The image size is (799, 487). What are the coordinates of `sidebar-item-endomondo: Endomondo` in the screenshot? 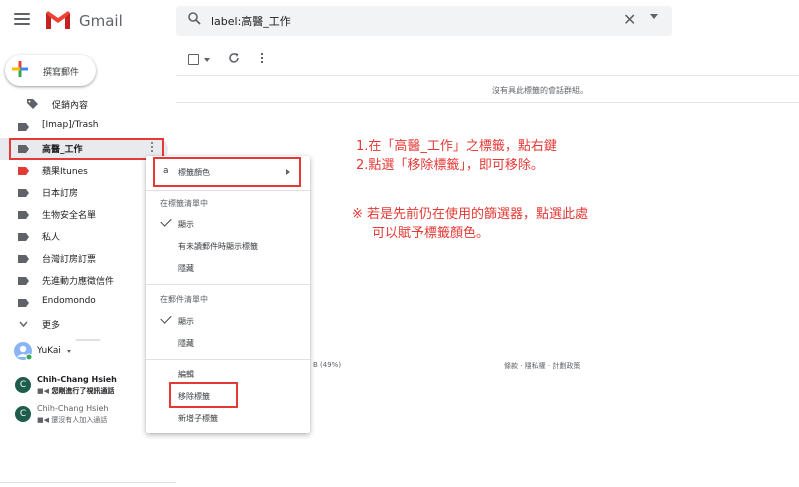 It's located at (84, 303).